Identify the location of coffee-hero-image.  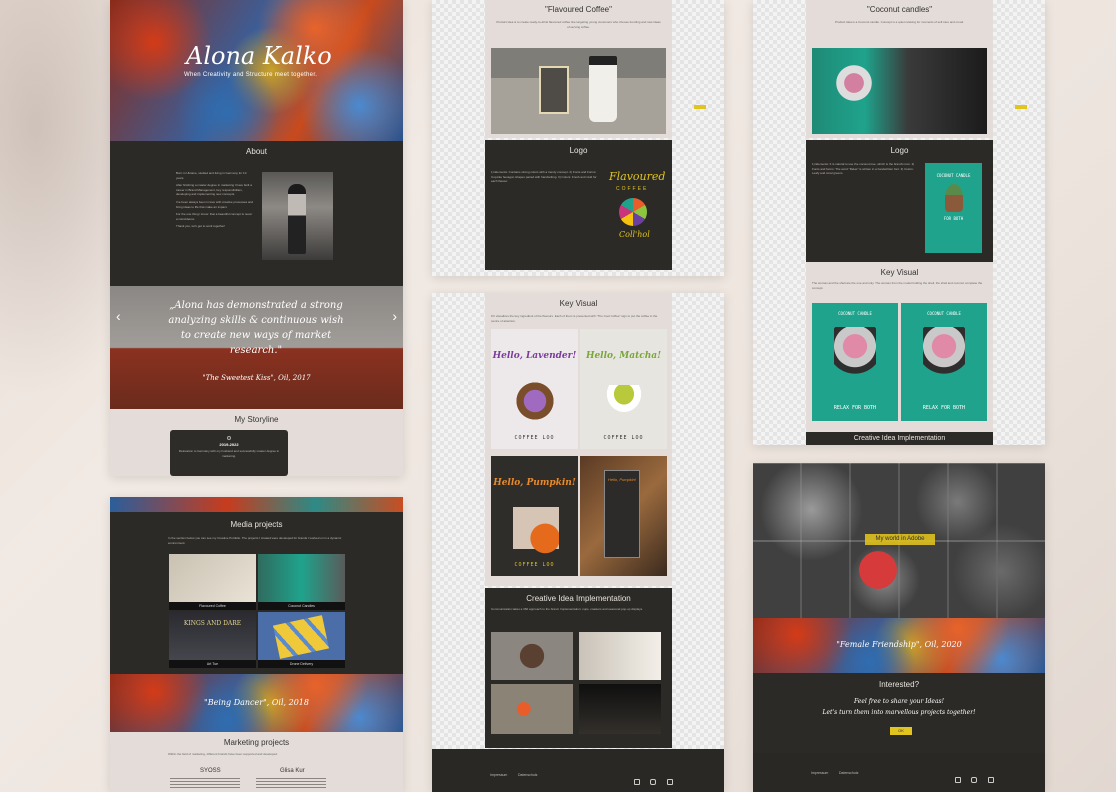
(578, 91).